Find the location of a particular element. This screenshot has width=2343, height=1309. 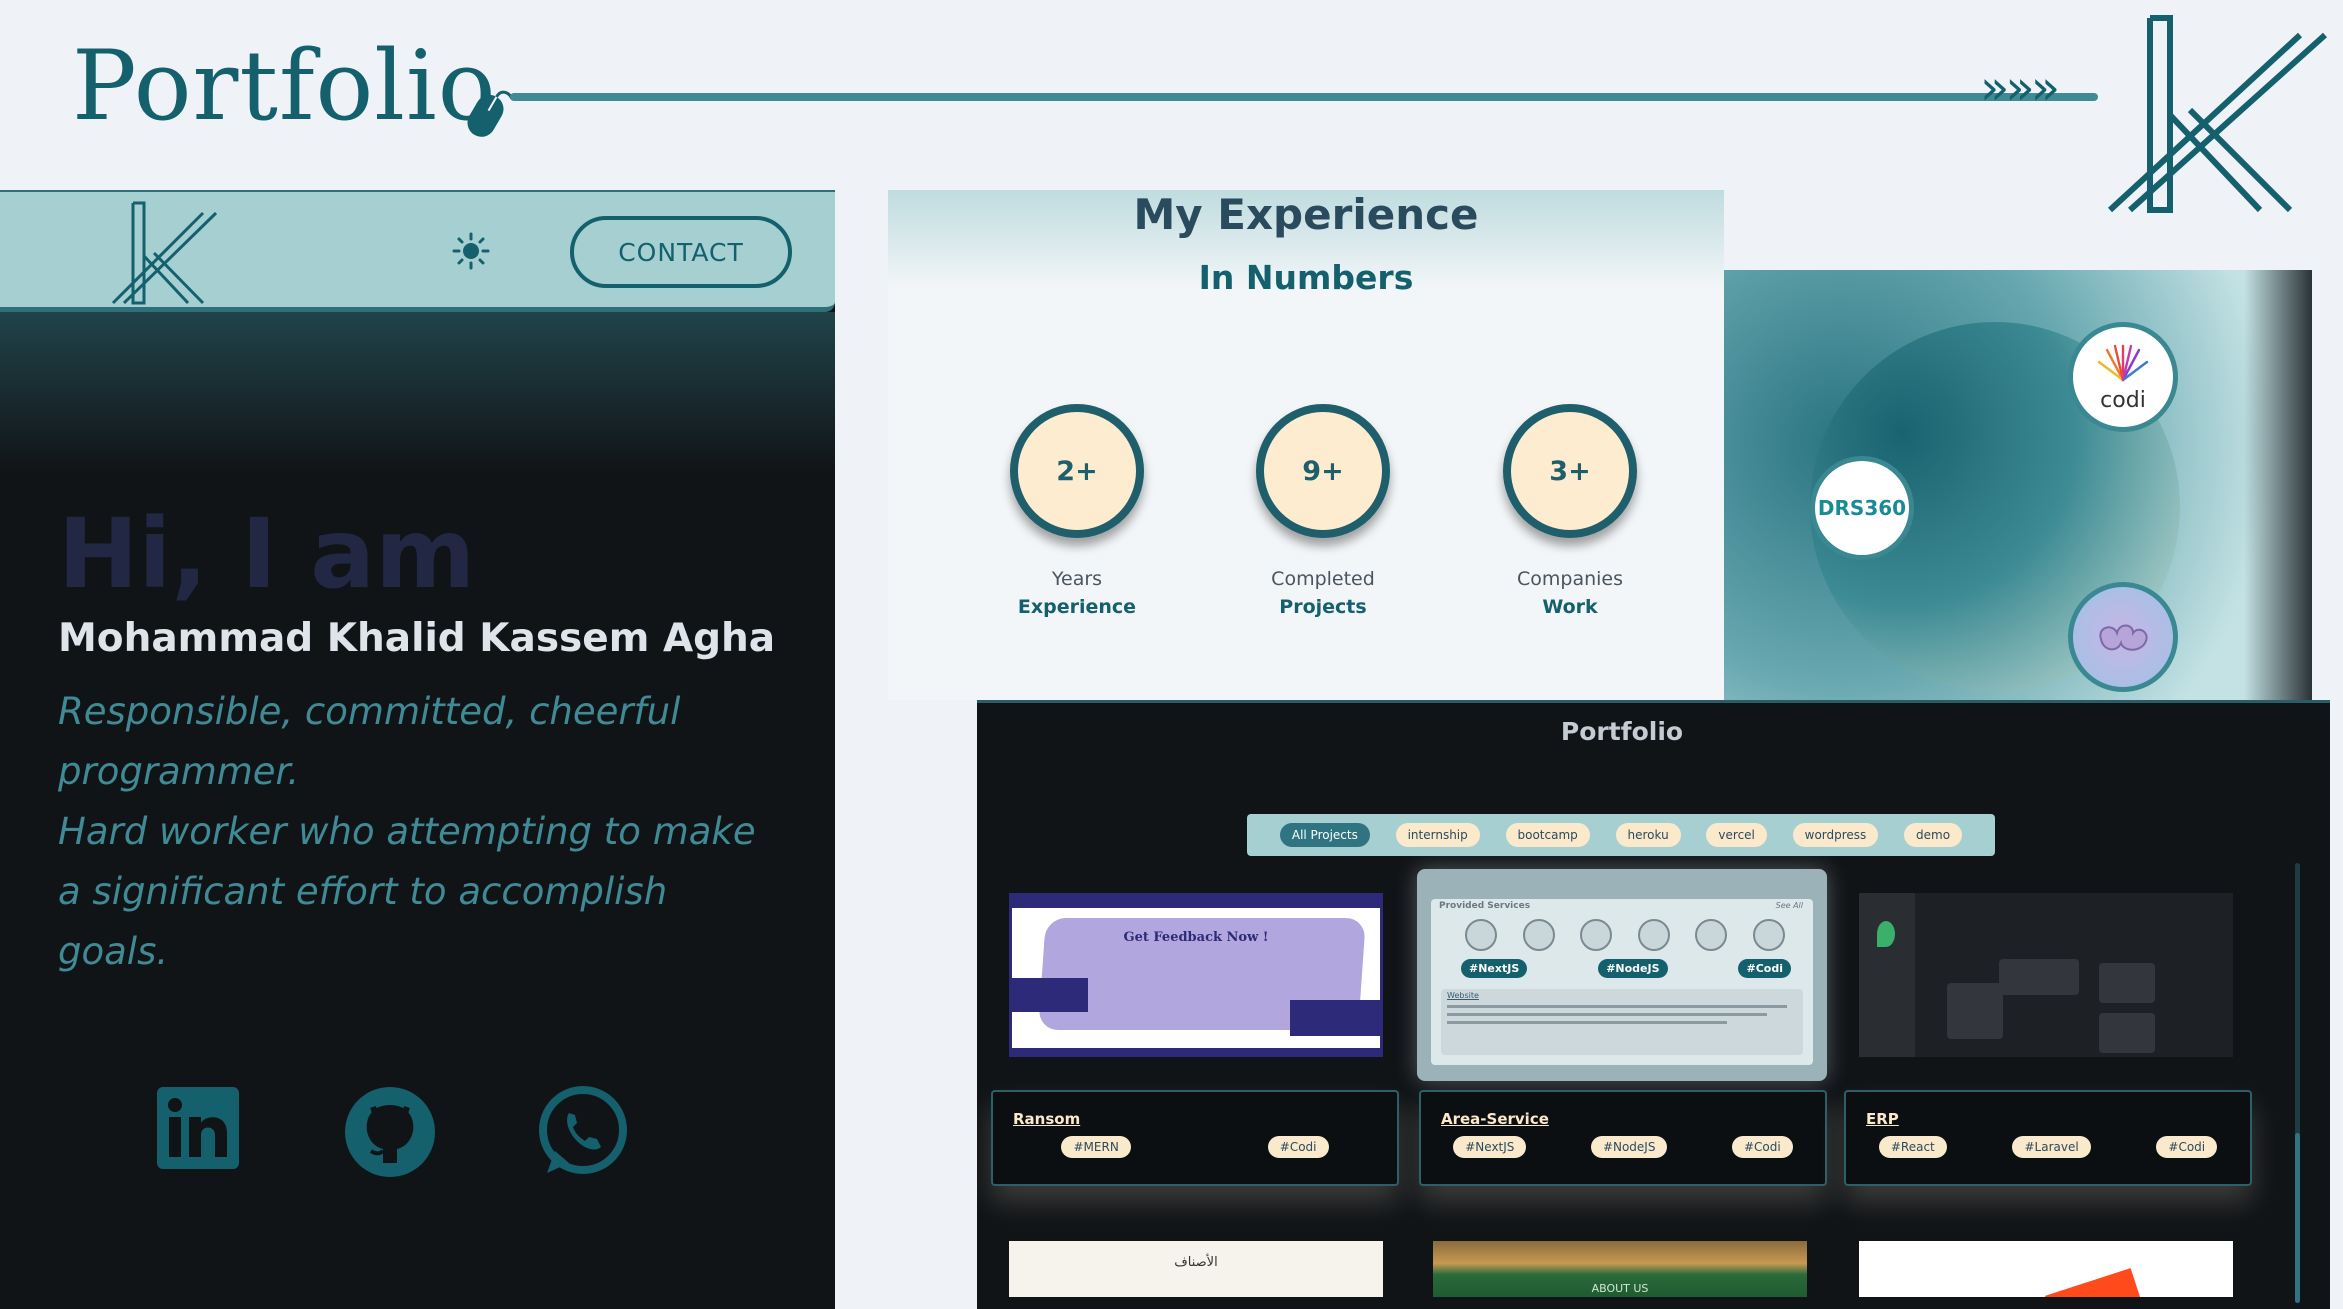

drs360-label: DRS360 is located at coordinates (1862, 508).